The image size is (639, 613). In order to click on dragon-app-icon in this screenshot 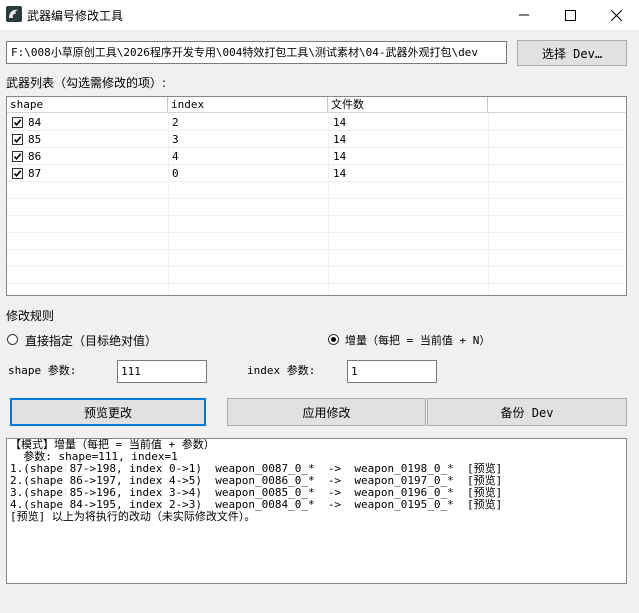, I will do `click(14, 14)`.